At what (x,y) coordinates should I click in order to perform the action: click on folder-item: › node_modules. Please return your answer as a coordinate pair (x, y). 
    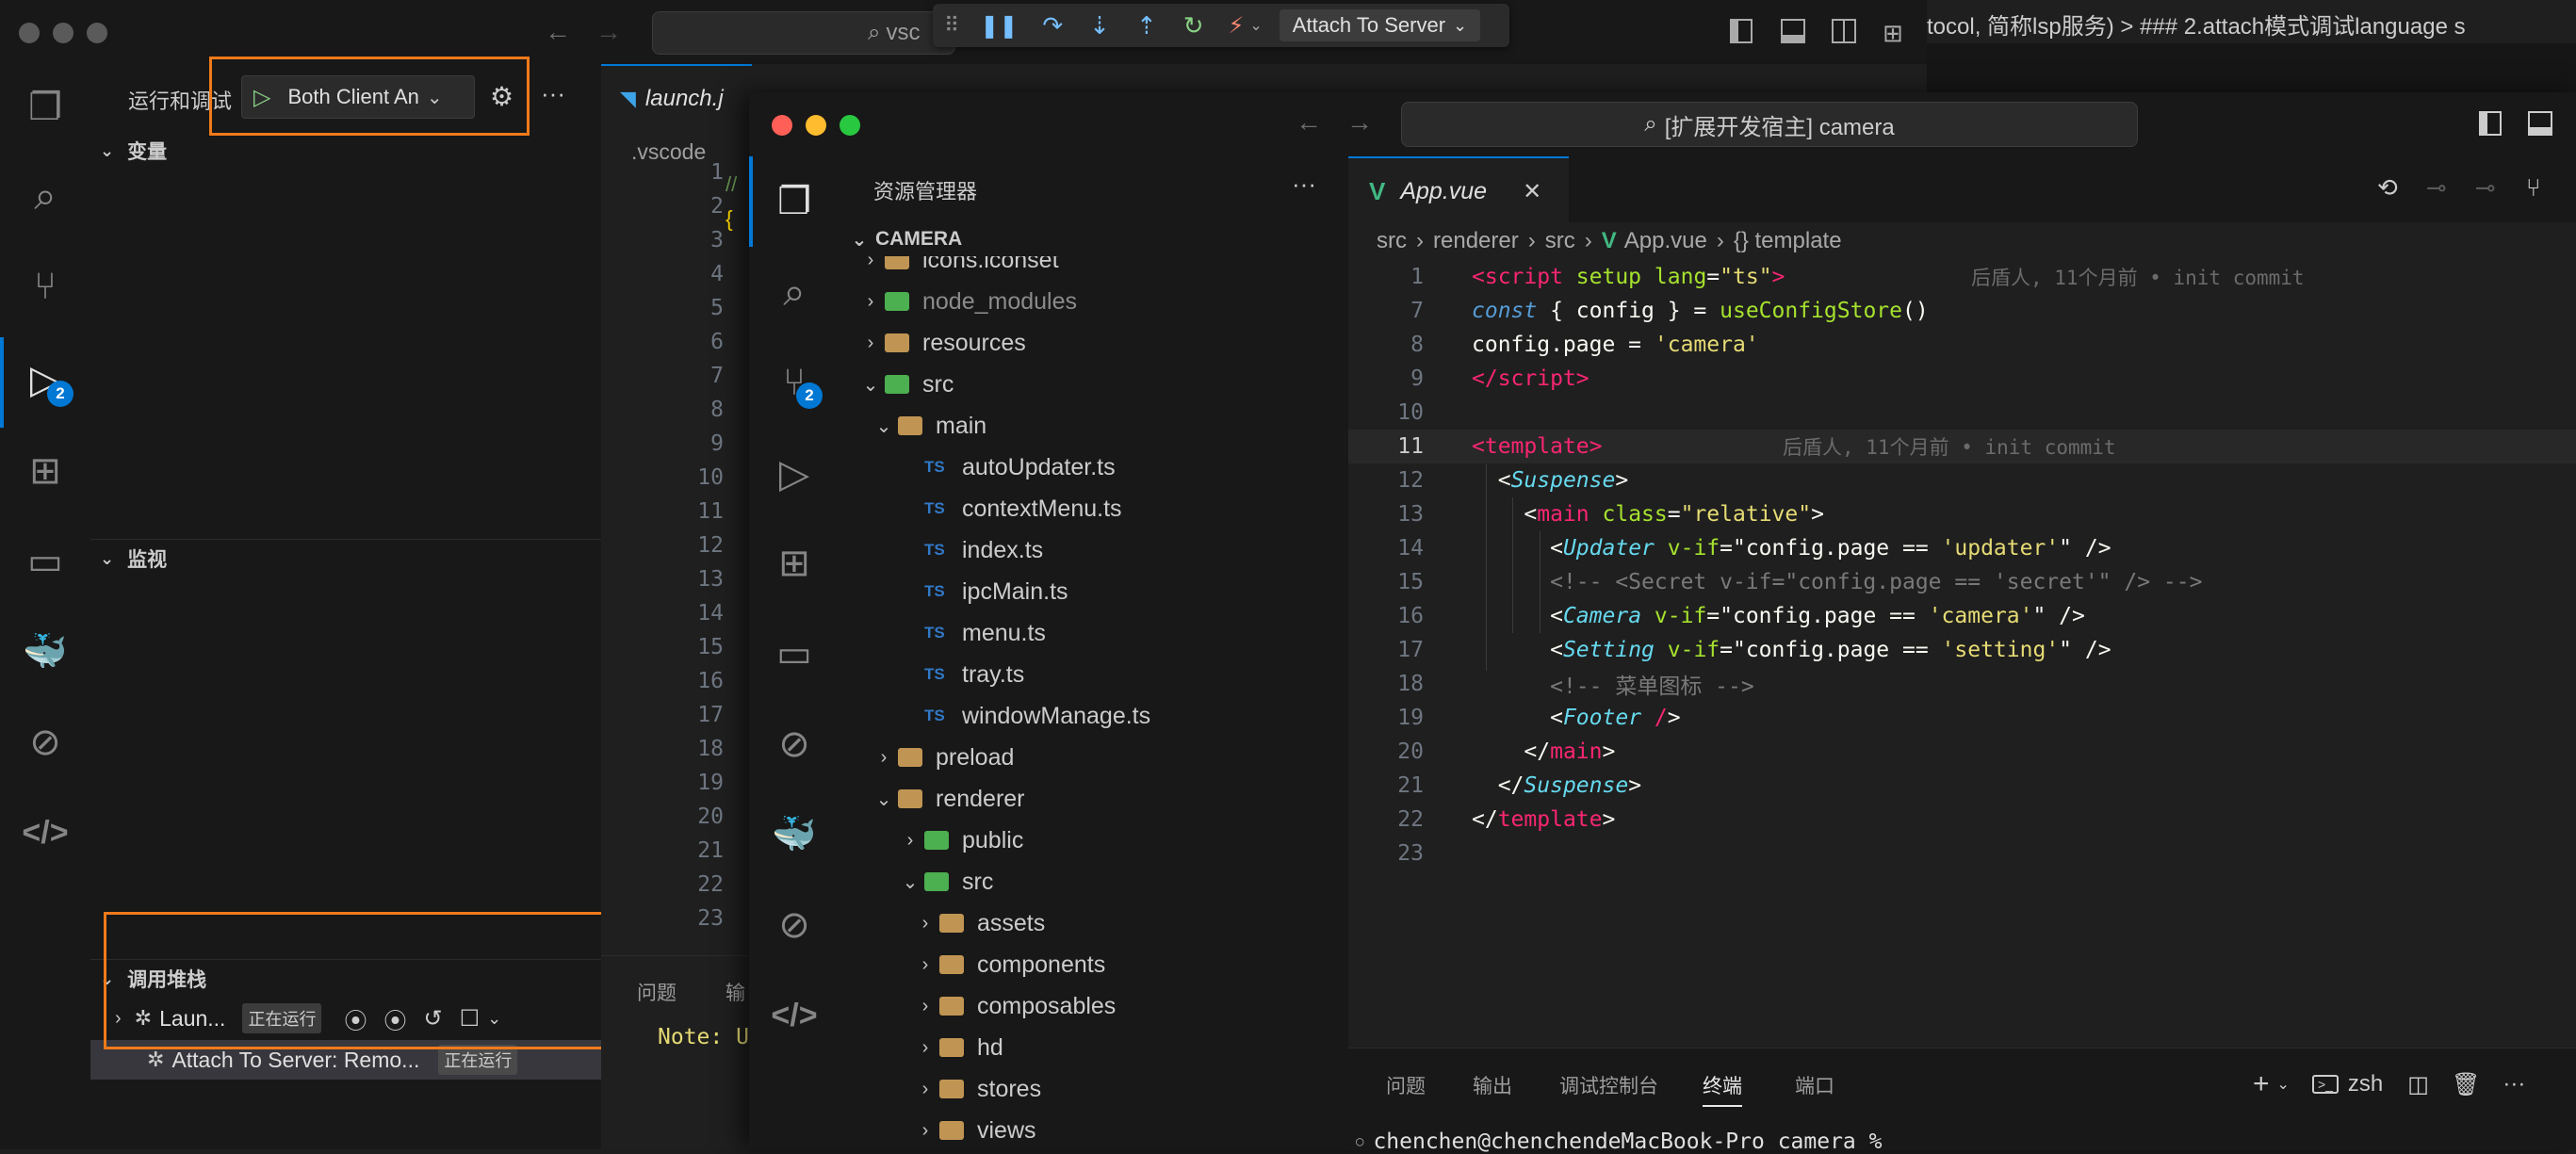
    Looking at the image, I should click on (1094, 301).